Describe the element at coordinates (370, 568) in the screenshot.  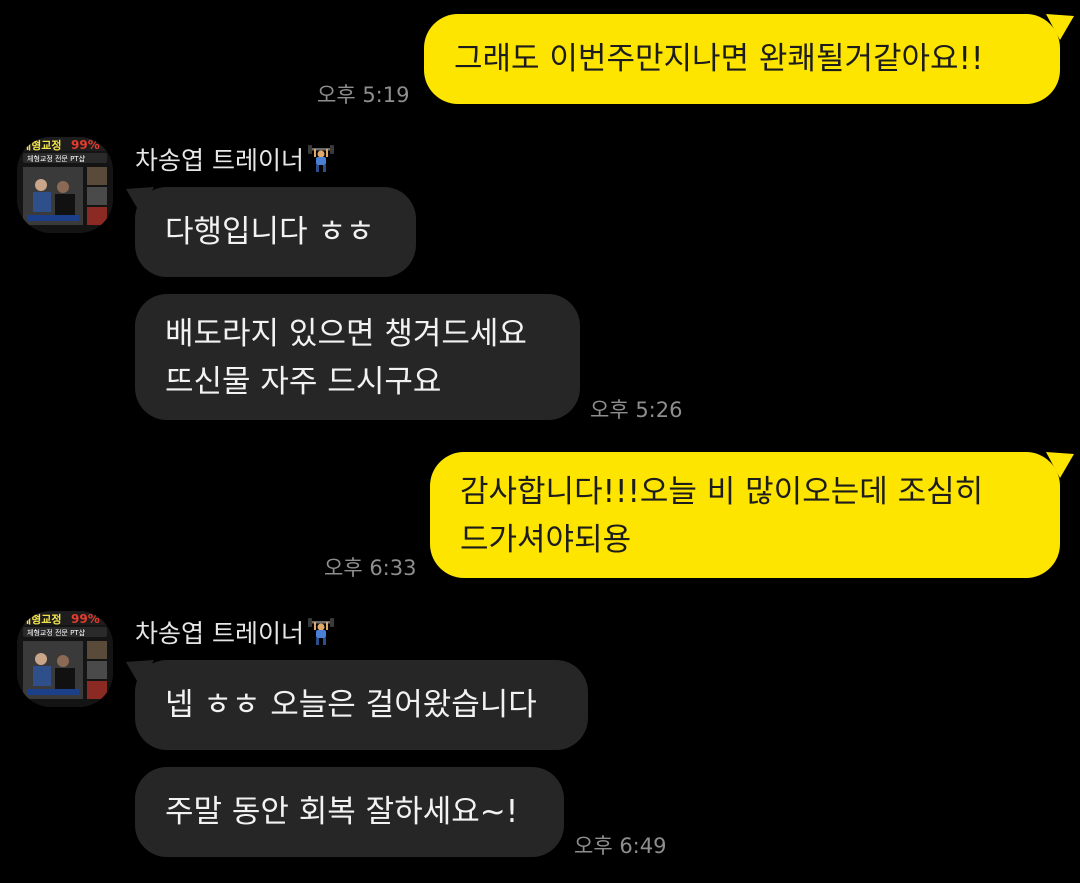
I see `message-time: 오후 6:33` at that location.